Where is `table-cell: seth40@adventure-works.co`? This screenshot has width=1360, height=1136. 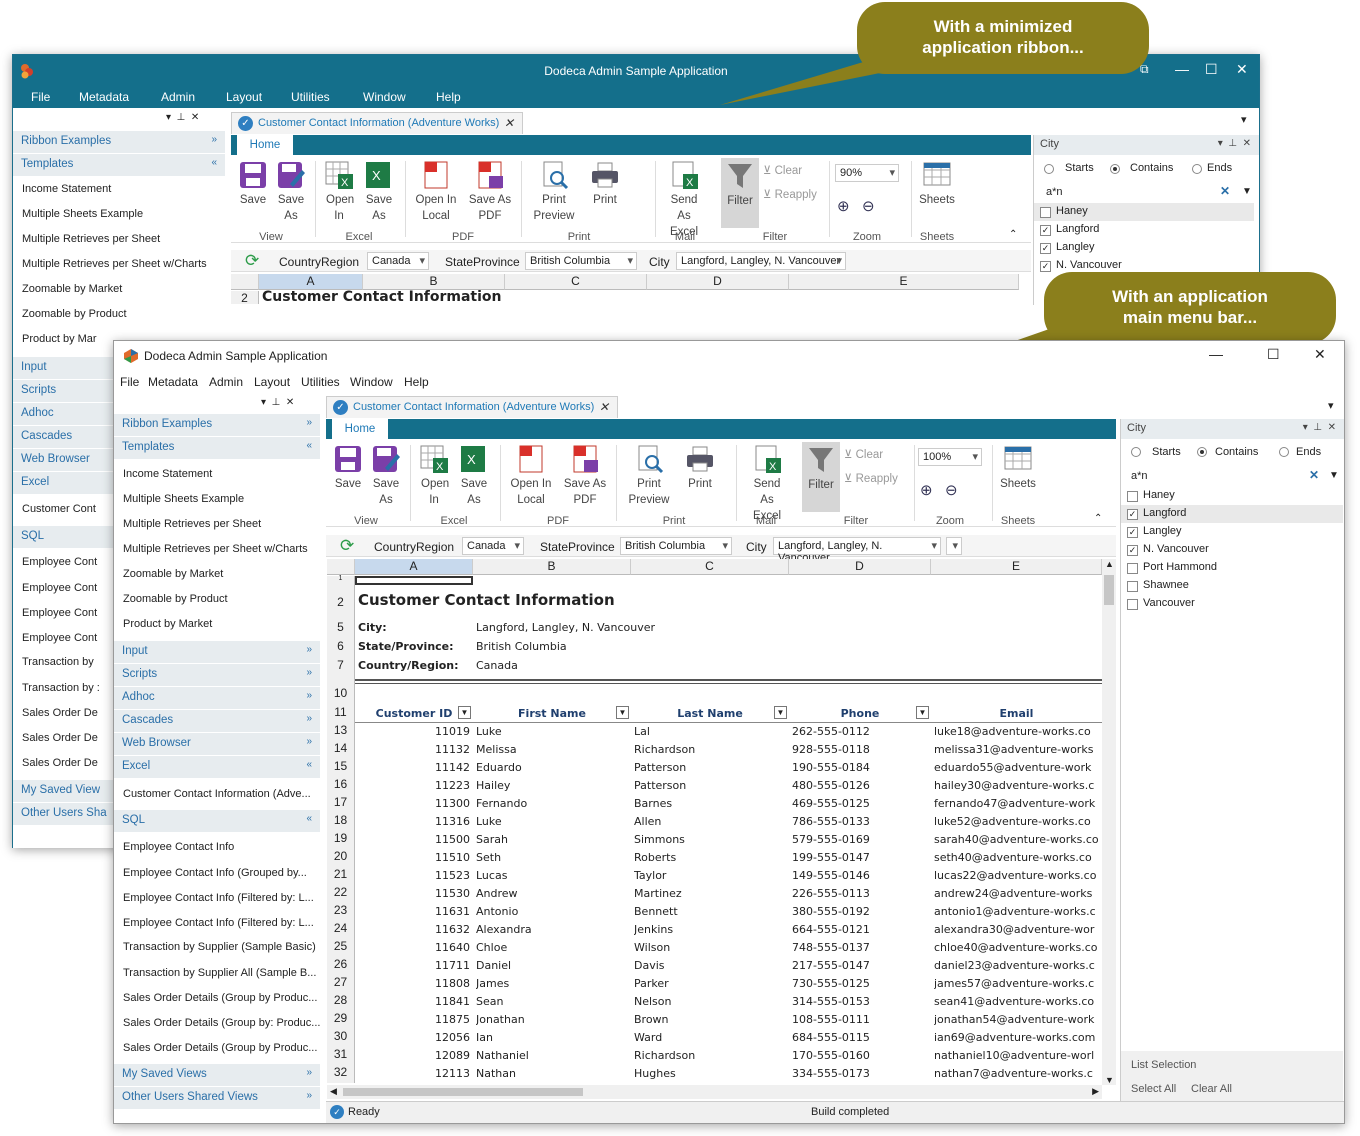 table-cell: seth40@adventure-works.co is located at coordinates (1016, 857).